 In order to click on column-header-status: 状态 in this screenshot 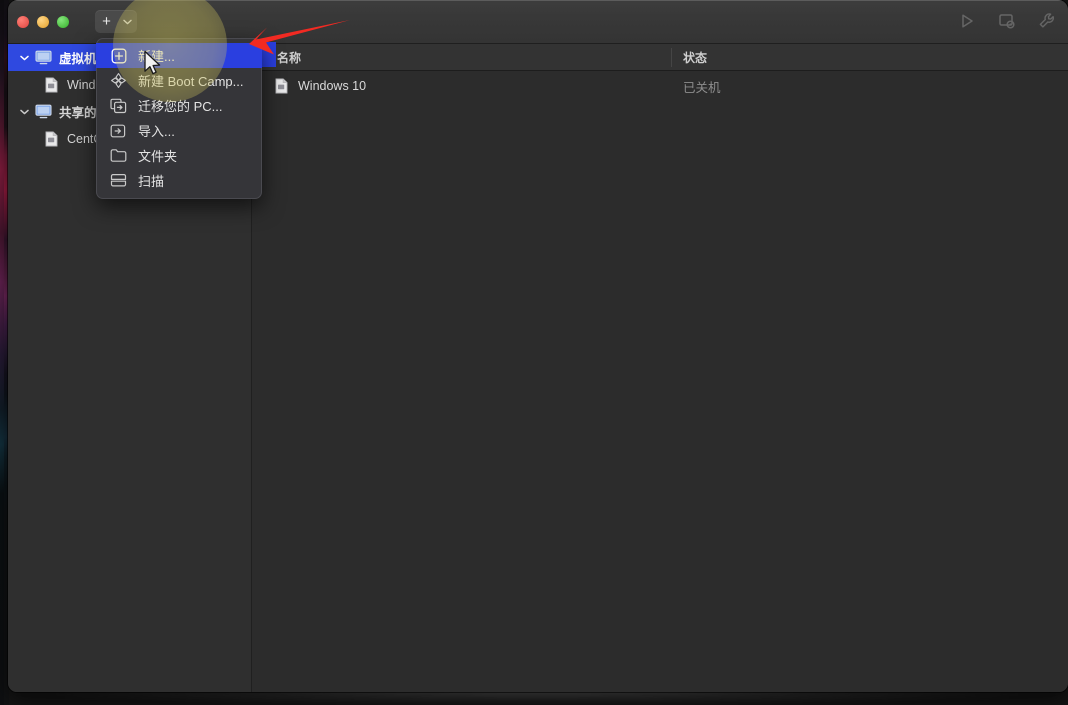, I will do `click(695, 57)`.